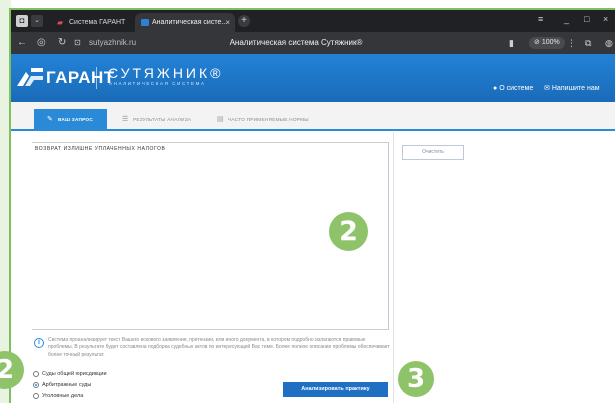 This screenshot has height=403, width=615. Describe the element at coordinates (30, 77) in the screenshot. I see `garant-logo-icon` at that location.